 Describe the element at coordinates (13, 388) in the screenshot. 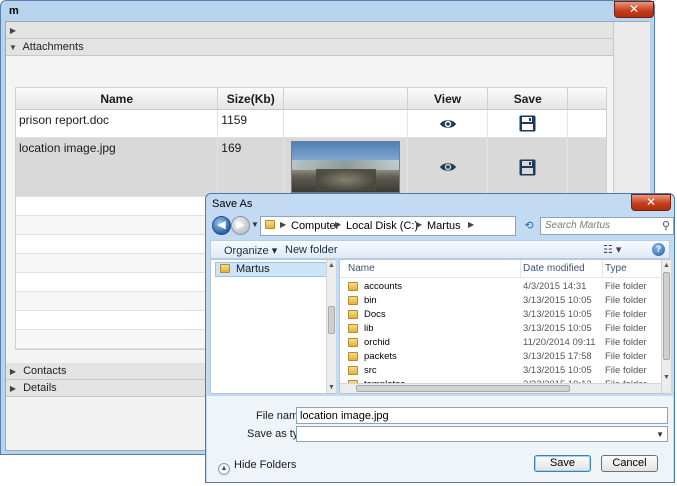

I see `expand-triangle-icon: ▶` at that location.